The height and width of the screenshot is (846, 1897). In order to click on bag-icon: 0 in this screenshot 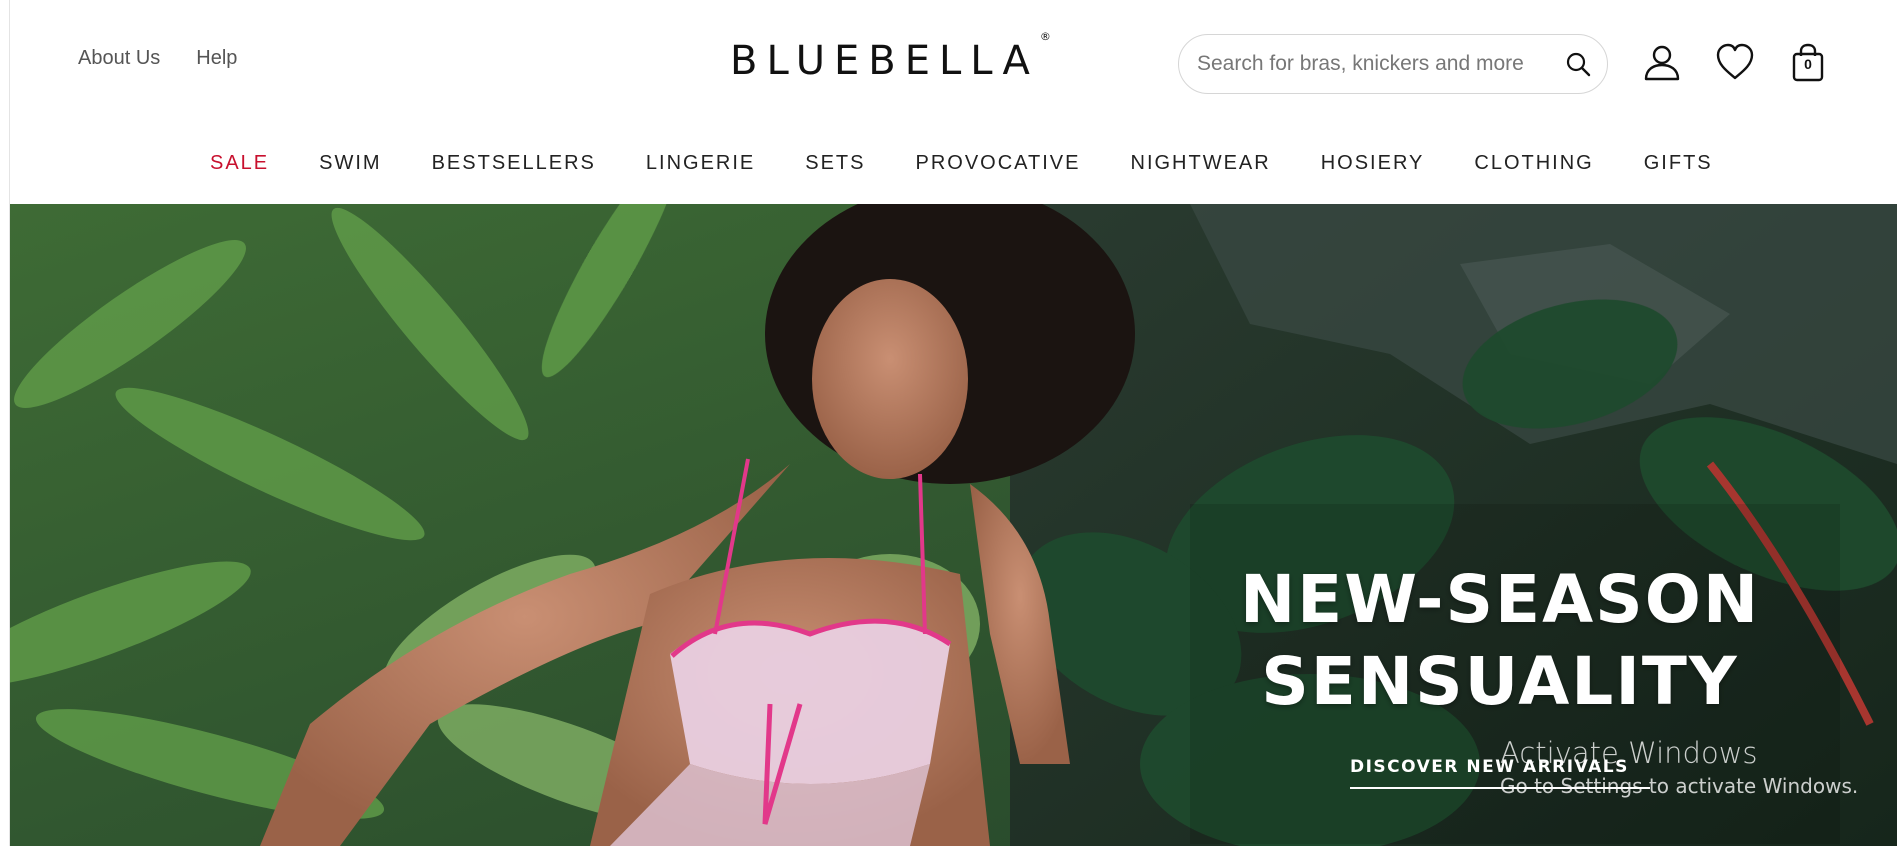, I will do `click(1808, 62)`.